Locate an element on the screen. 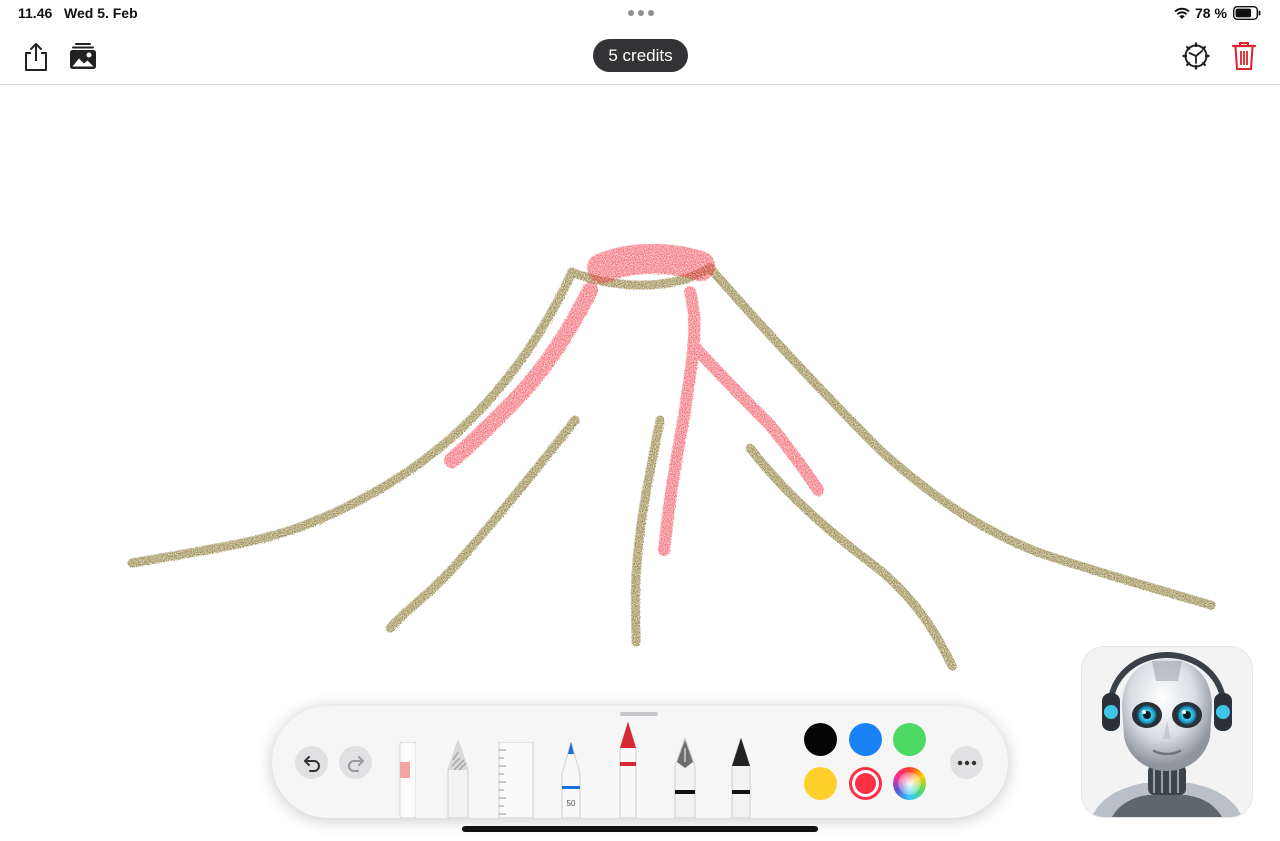 The height and width of the screenshot is (841, 1280). color-picker-wheel is located at coordinates (909, 783).